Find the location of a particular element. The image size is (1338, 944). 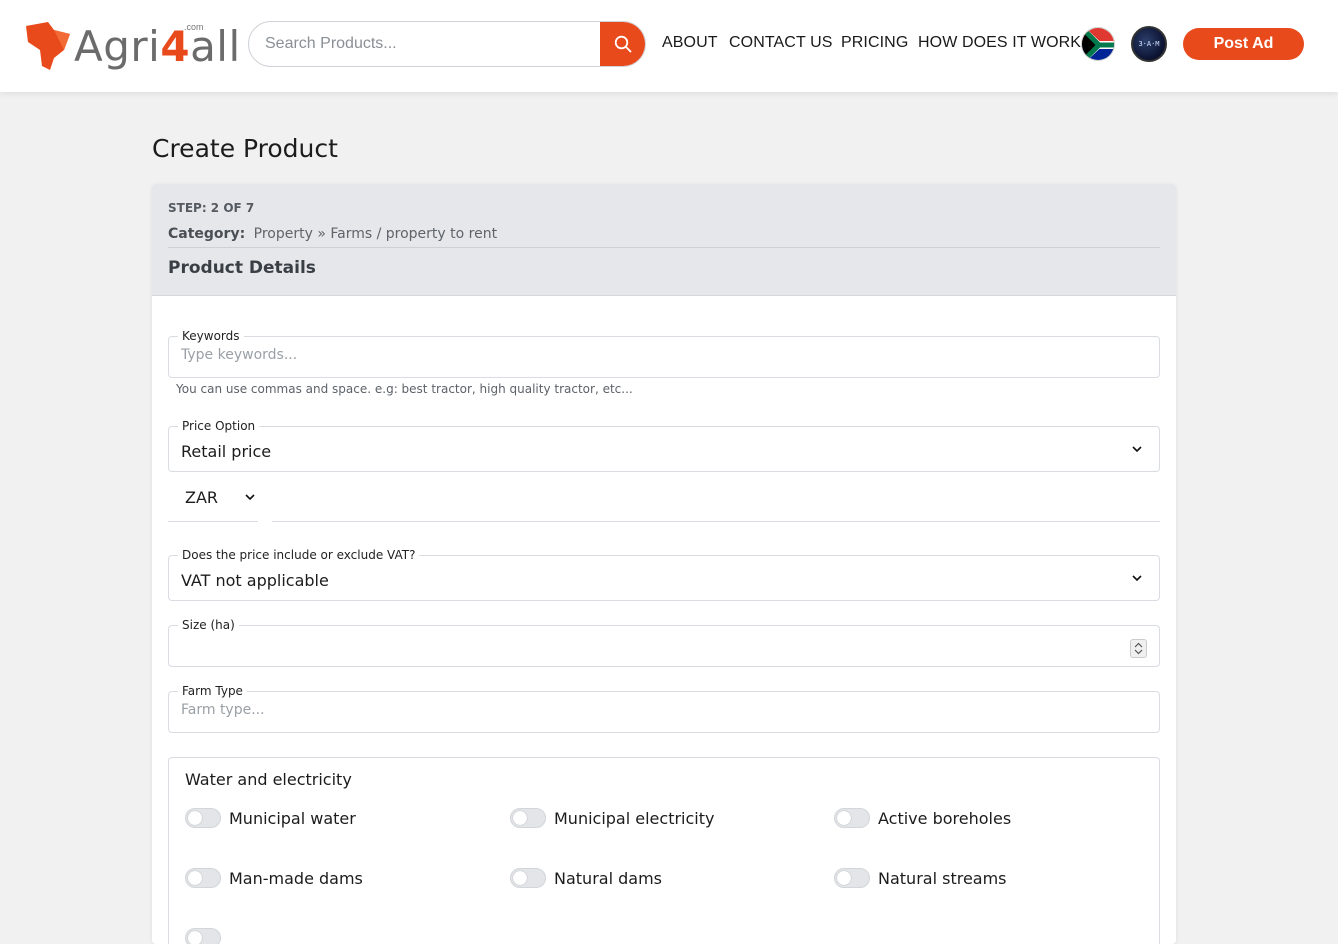

nav-pricing: PRICING is located at coordinates (874, 43).